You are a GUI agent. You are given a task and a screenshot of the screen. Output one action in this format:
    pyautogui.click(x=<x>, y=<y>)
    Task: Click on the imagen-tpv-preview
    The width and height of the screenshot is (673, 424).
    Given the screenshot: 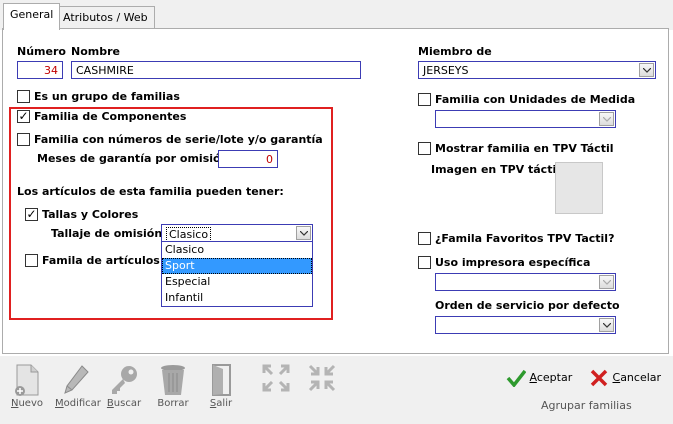 What is the action you would take?
    pyautogui.click(x=579, y=188)
    